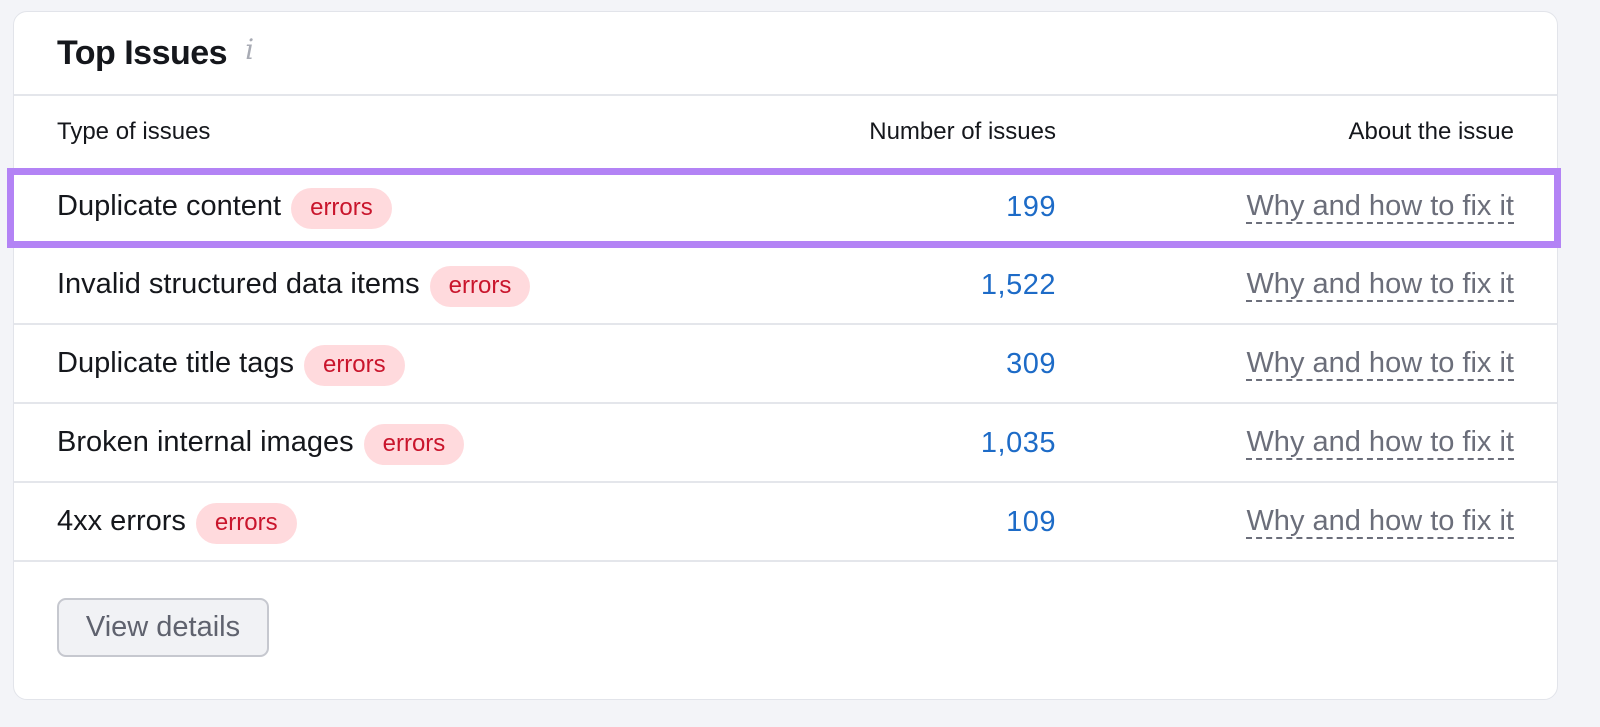 The width and height of the screenshot is (1600, 727). What do you see at coordinates (1018, 285) in the screenshot?
I see `issue-count-link: 1,522` at bounding box center [1018, 285].